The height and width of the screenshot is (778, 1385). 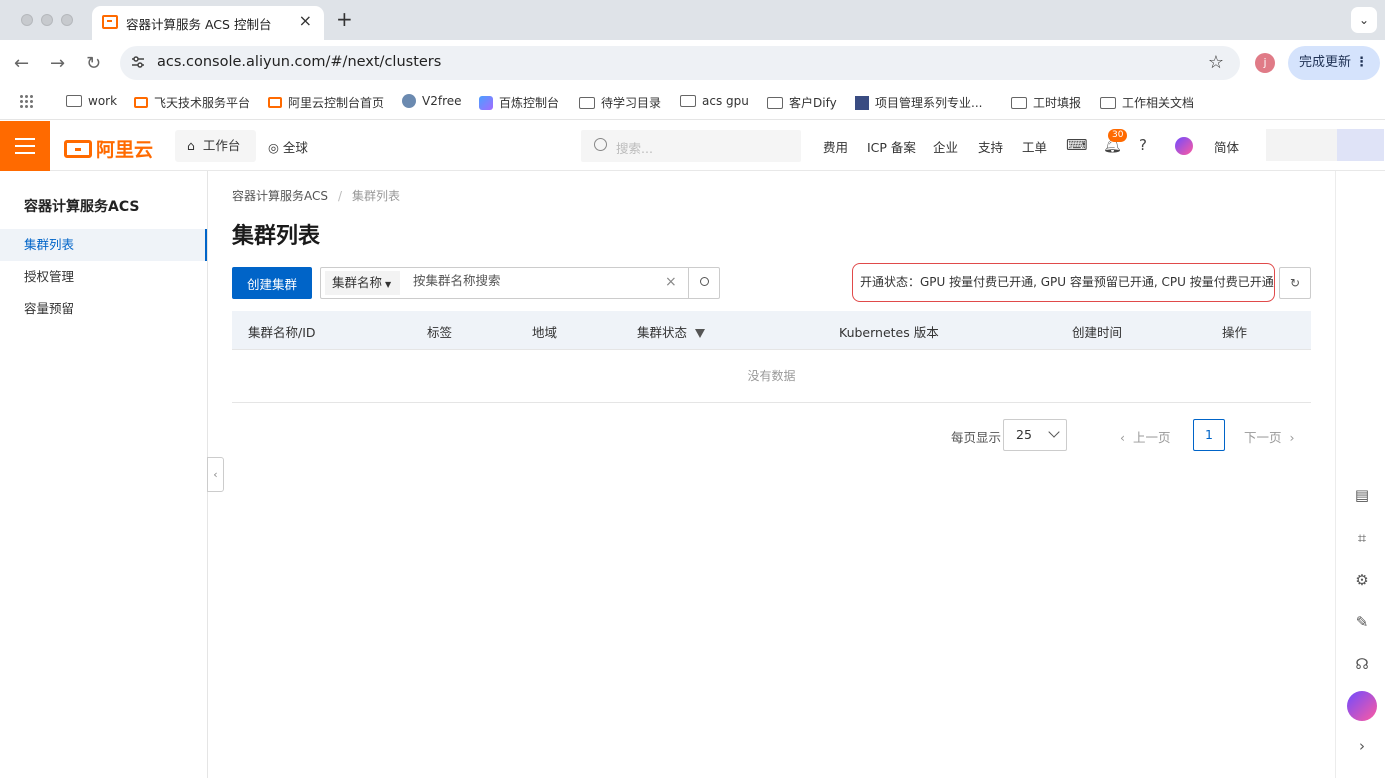 What do you see at coordinates (1143, 145) in the screenshot?
I see `help-icon: ?` at bounding box center [1143, 145].